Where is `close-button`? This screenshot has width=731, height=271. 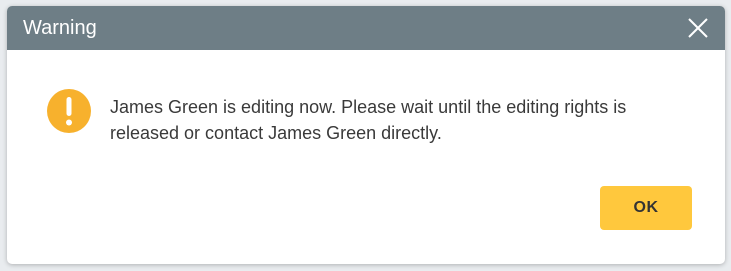
close-button is located at coordinates (698, 28).